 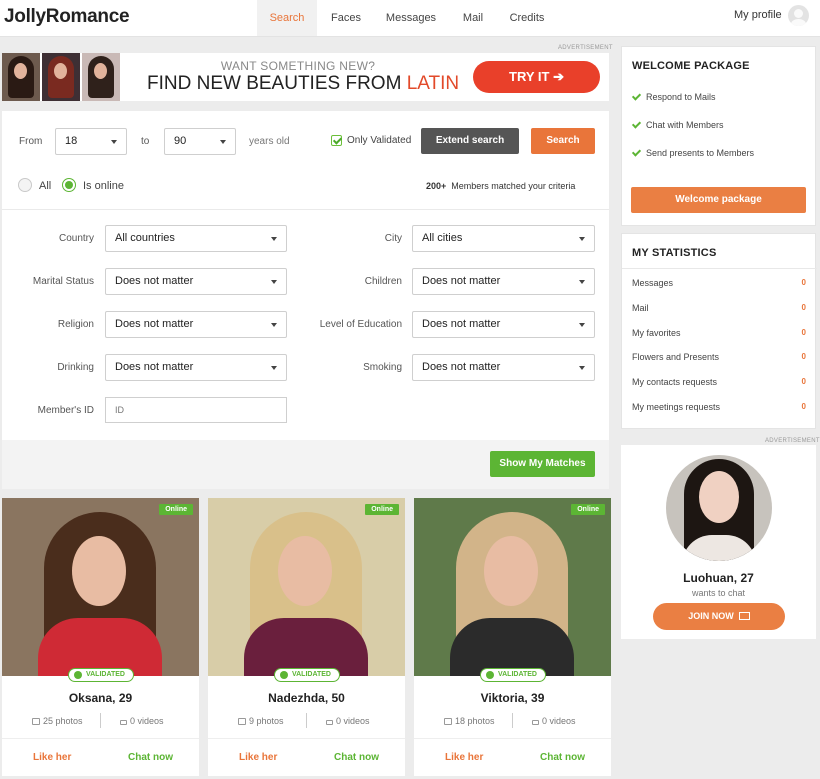 What do you see at coordinates (711, 616) in the screenshot?
I see `join-now-label: JOIN NOW` at bounding box center [711, 616].